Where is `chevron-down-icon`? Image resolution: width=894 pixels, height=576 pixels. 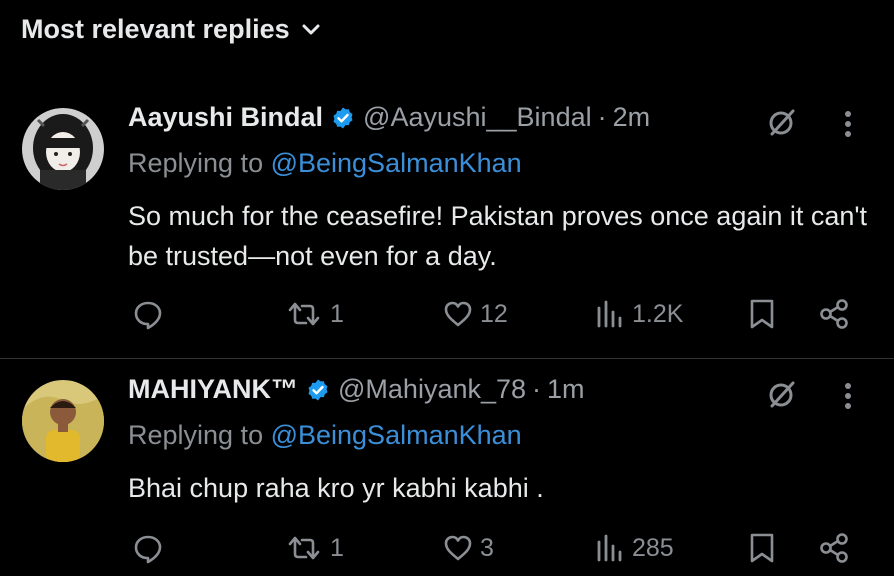 chevron-down-icon is located at coordinates (311, 30).